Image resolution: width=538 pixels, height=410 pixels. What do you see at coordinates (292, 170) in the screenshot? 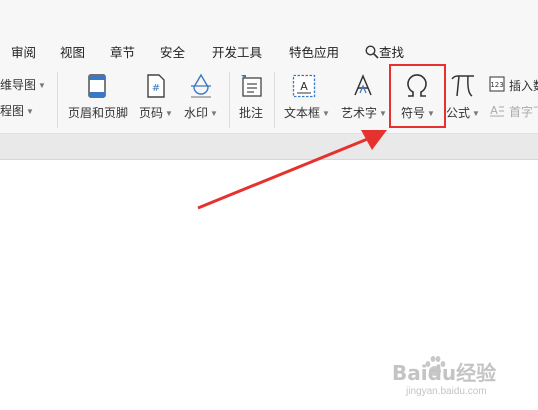
I see `annotation-arrow` at bounding box center [292, 170].